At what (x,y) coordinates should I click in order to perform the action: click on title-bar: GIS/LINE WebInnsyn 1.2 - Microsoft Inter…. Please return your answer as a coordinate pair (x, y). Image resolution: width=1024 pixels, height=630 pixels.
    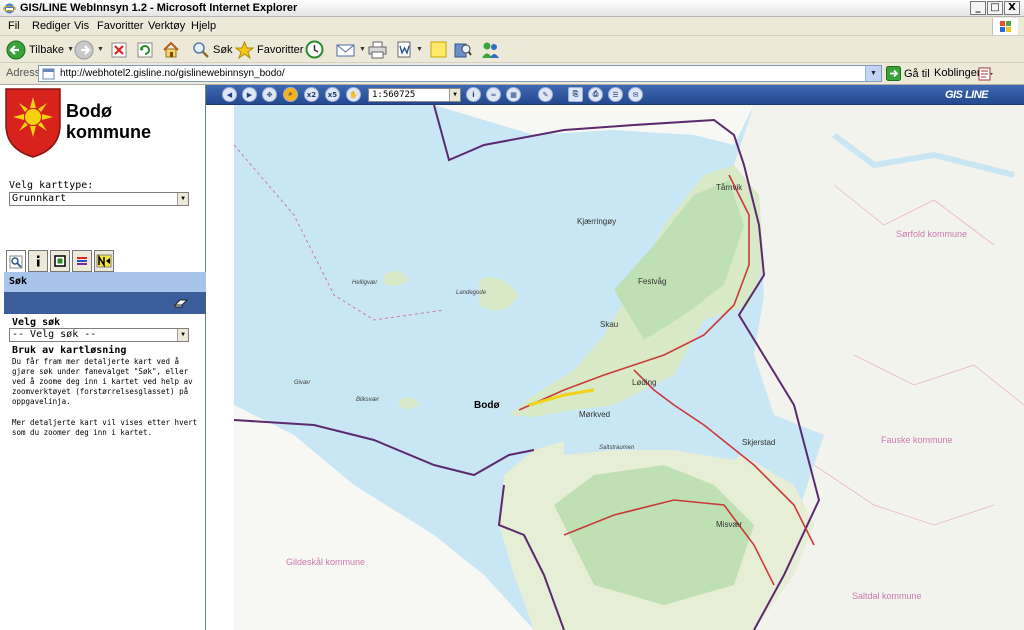
    Looking at the image, I should click on (512, 8).